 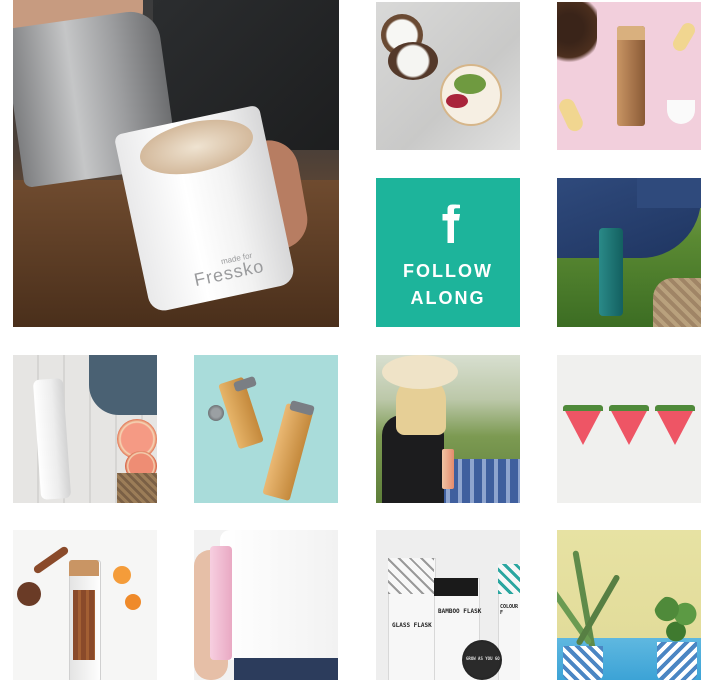 What do you see at coordinates (448, 285) in the screenshot?
I see `facebook-cta-text: FOLLOW ALONG` at bounding box center [448, 285].